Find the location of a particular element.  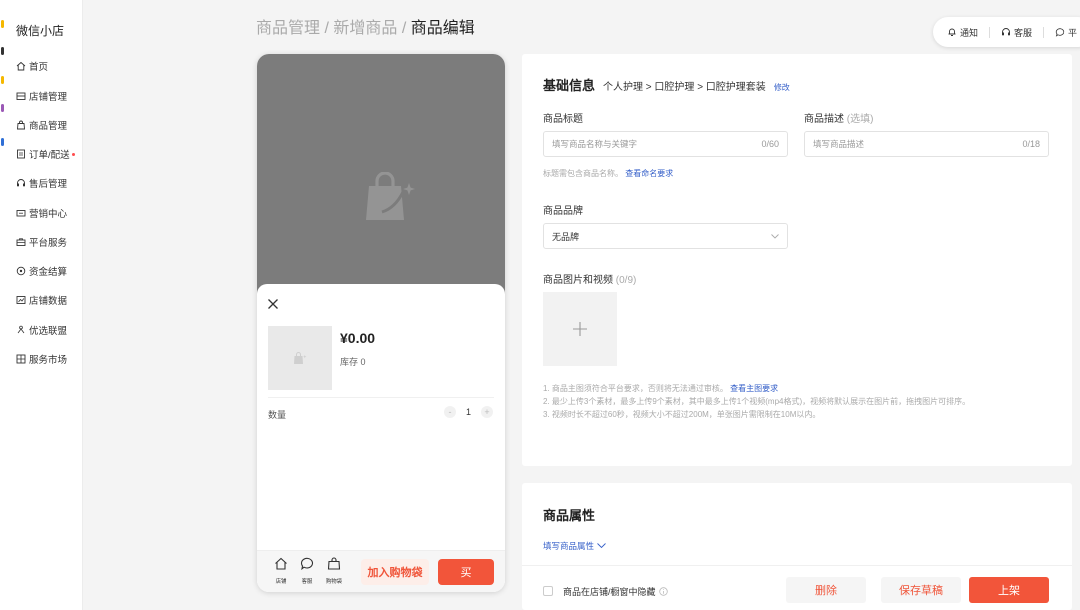

sidebar-item-label: 售后管理 is located at coordinates (48, 184).